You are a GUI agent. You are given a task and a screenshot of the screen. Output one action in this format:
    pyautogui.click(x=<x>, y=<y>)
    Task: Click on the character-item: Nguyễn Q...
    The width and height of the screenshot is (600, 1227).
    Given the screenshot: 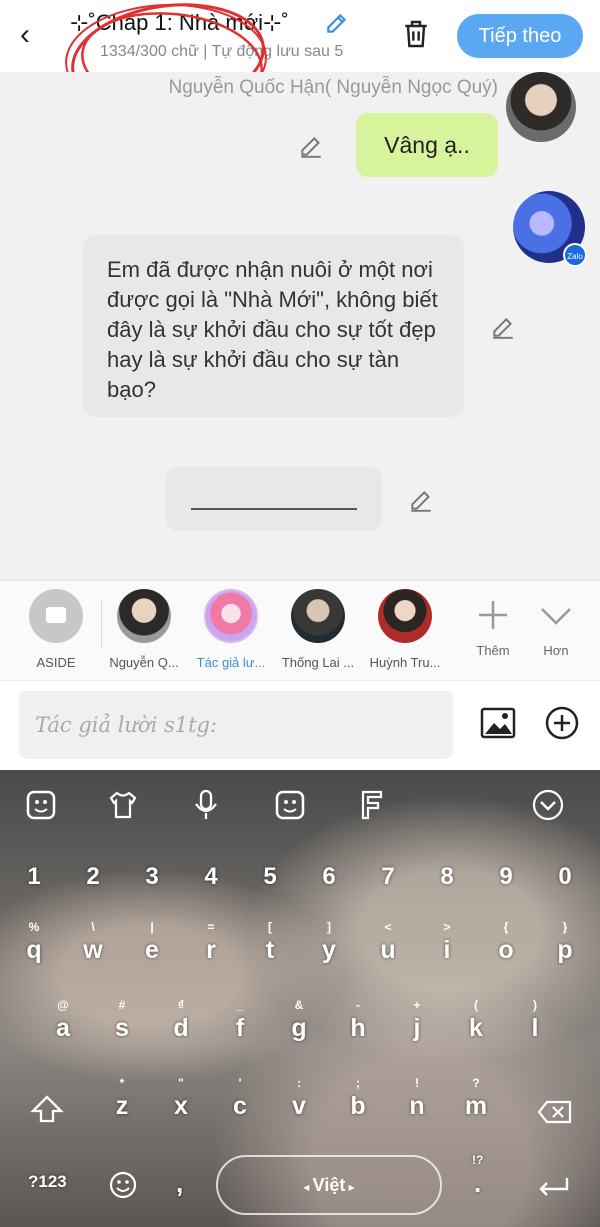 What is the action you would take?
    pyautogui.click(x=144, y=629)
    